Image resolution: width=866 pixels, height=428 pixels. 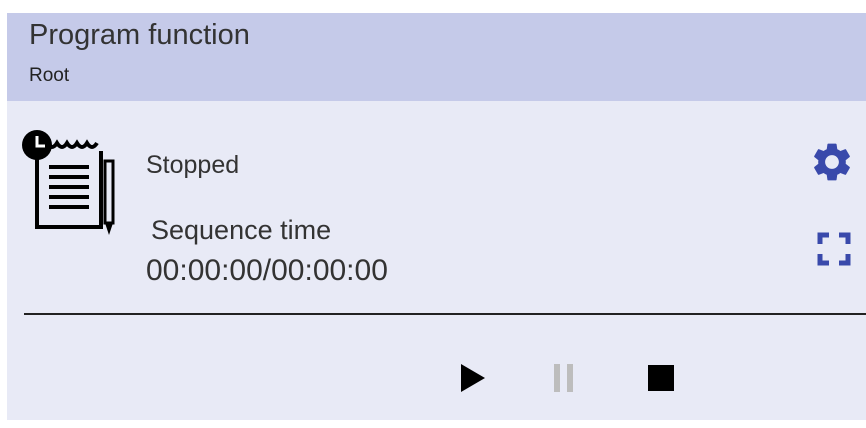 I want to click on sequence-time-value: 00:00:00/00:00:00, so click(x=267, y=270).